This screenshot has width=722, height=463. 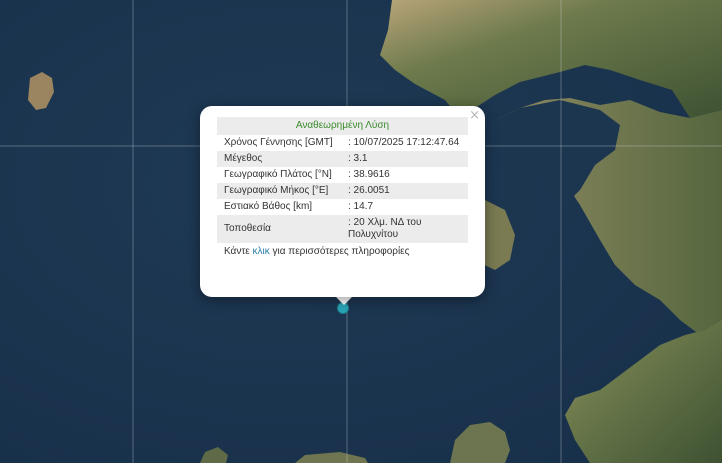 What do you see at coordinates (474, 116) in the screenshot?
I see `close-icon: ×` at bounding box center [474, 116].